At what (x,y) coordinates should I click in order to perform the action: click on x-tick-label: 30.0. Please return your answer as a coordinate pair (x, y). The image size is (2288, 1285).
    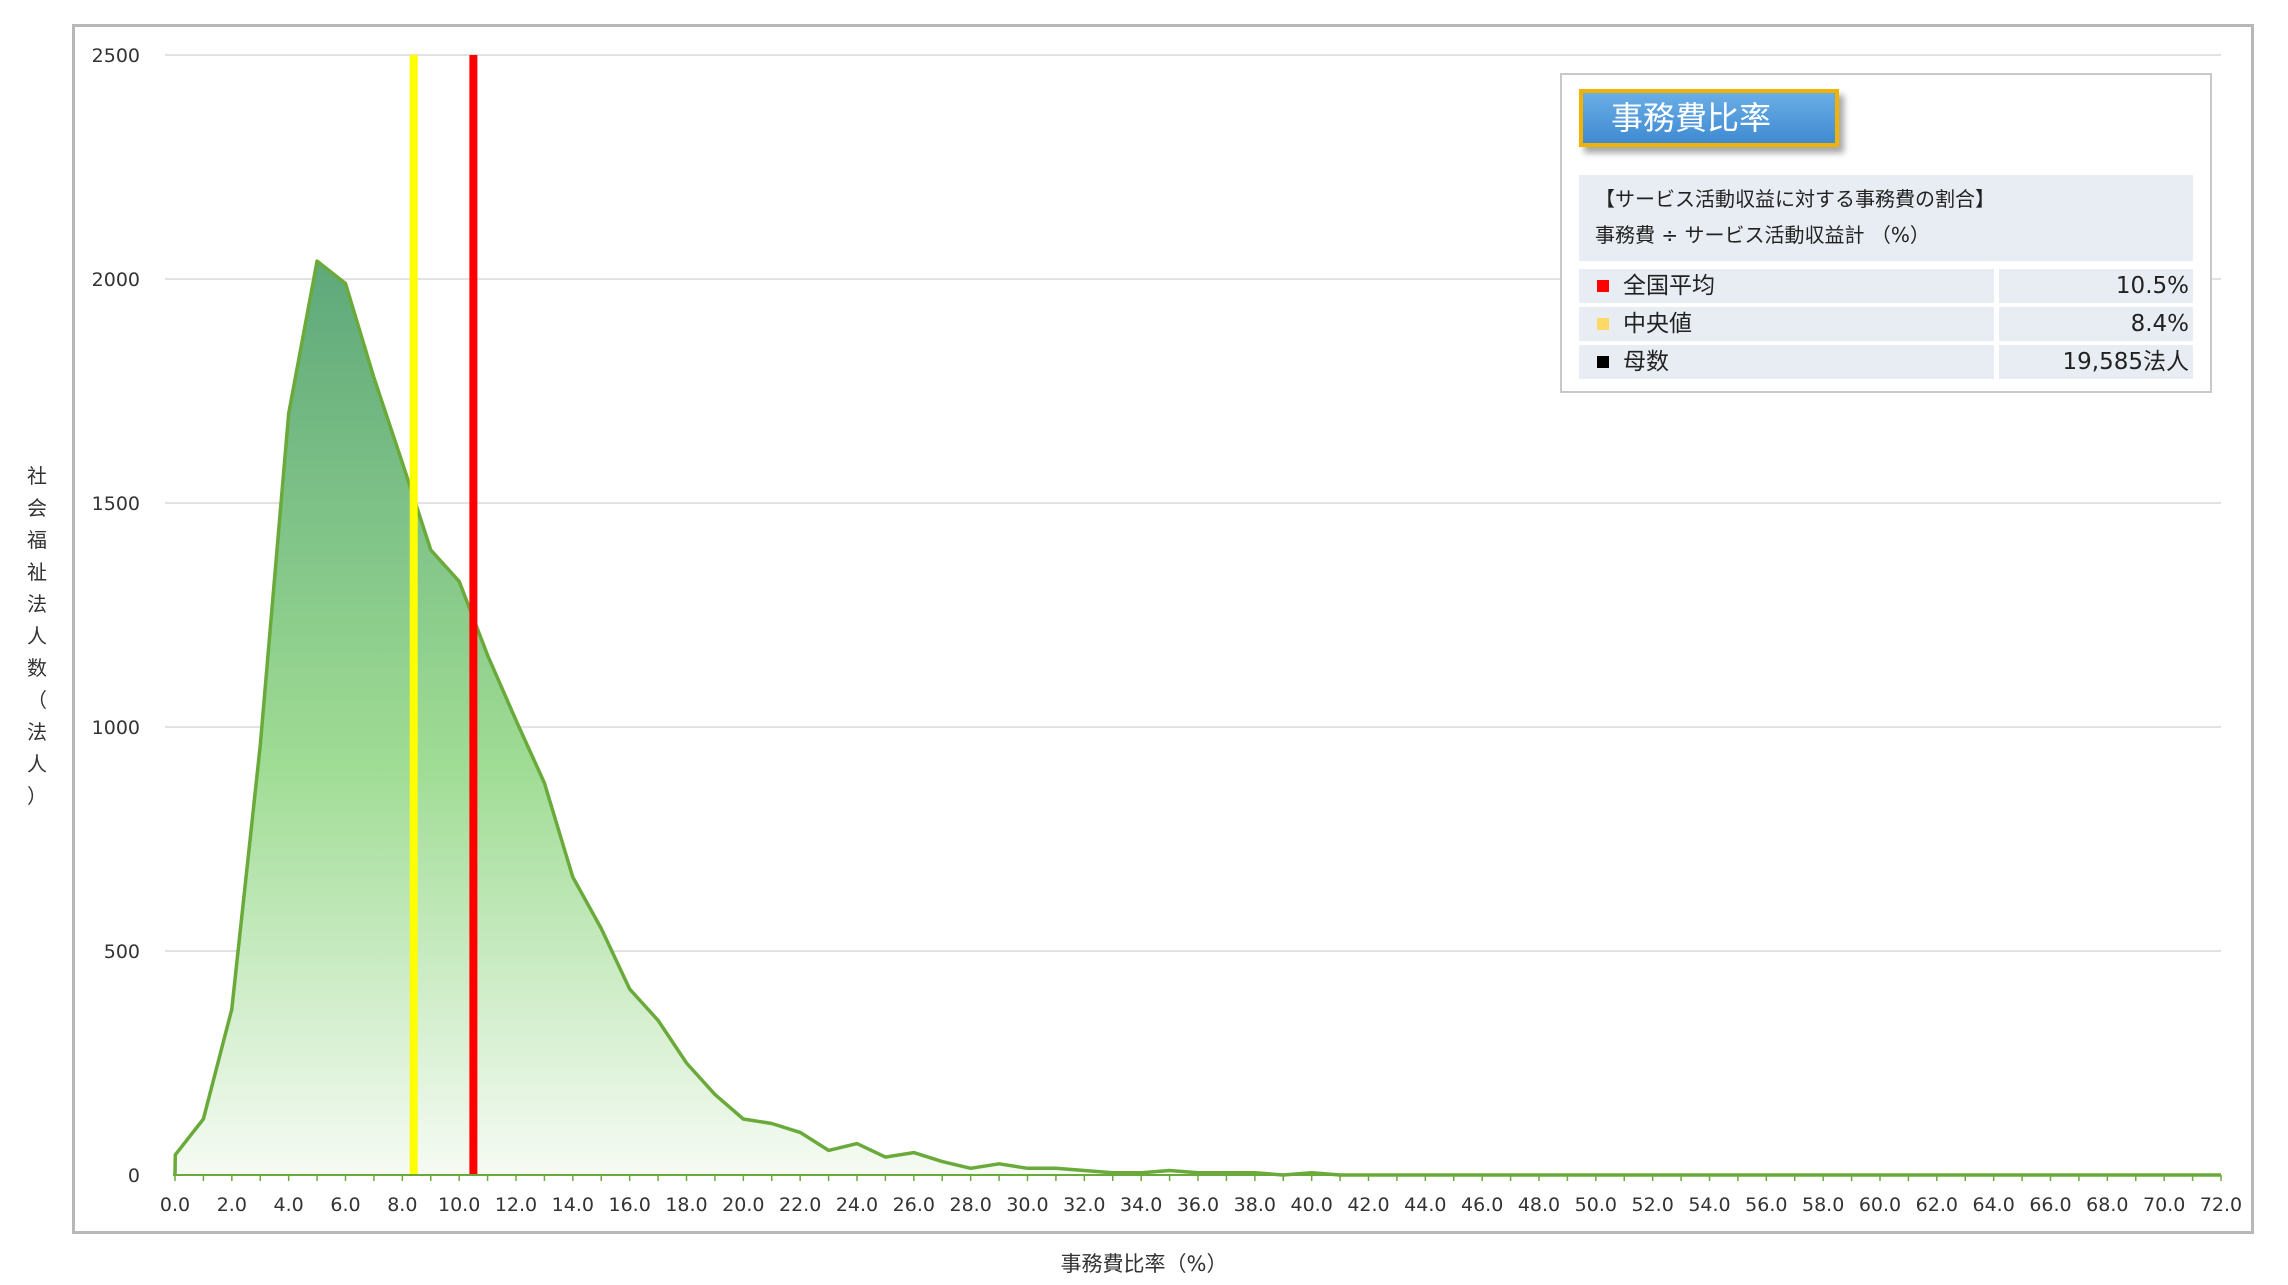
    Looking at the image, I should click on (1027, 1205).